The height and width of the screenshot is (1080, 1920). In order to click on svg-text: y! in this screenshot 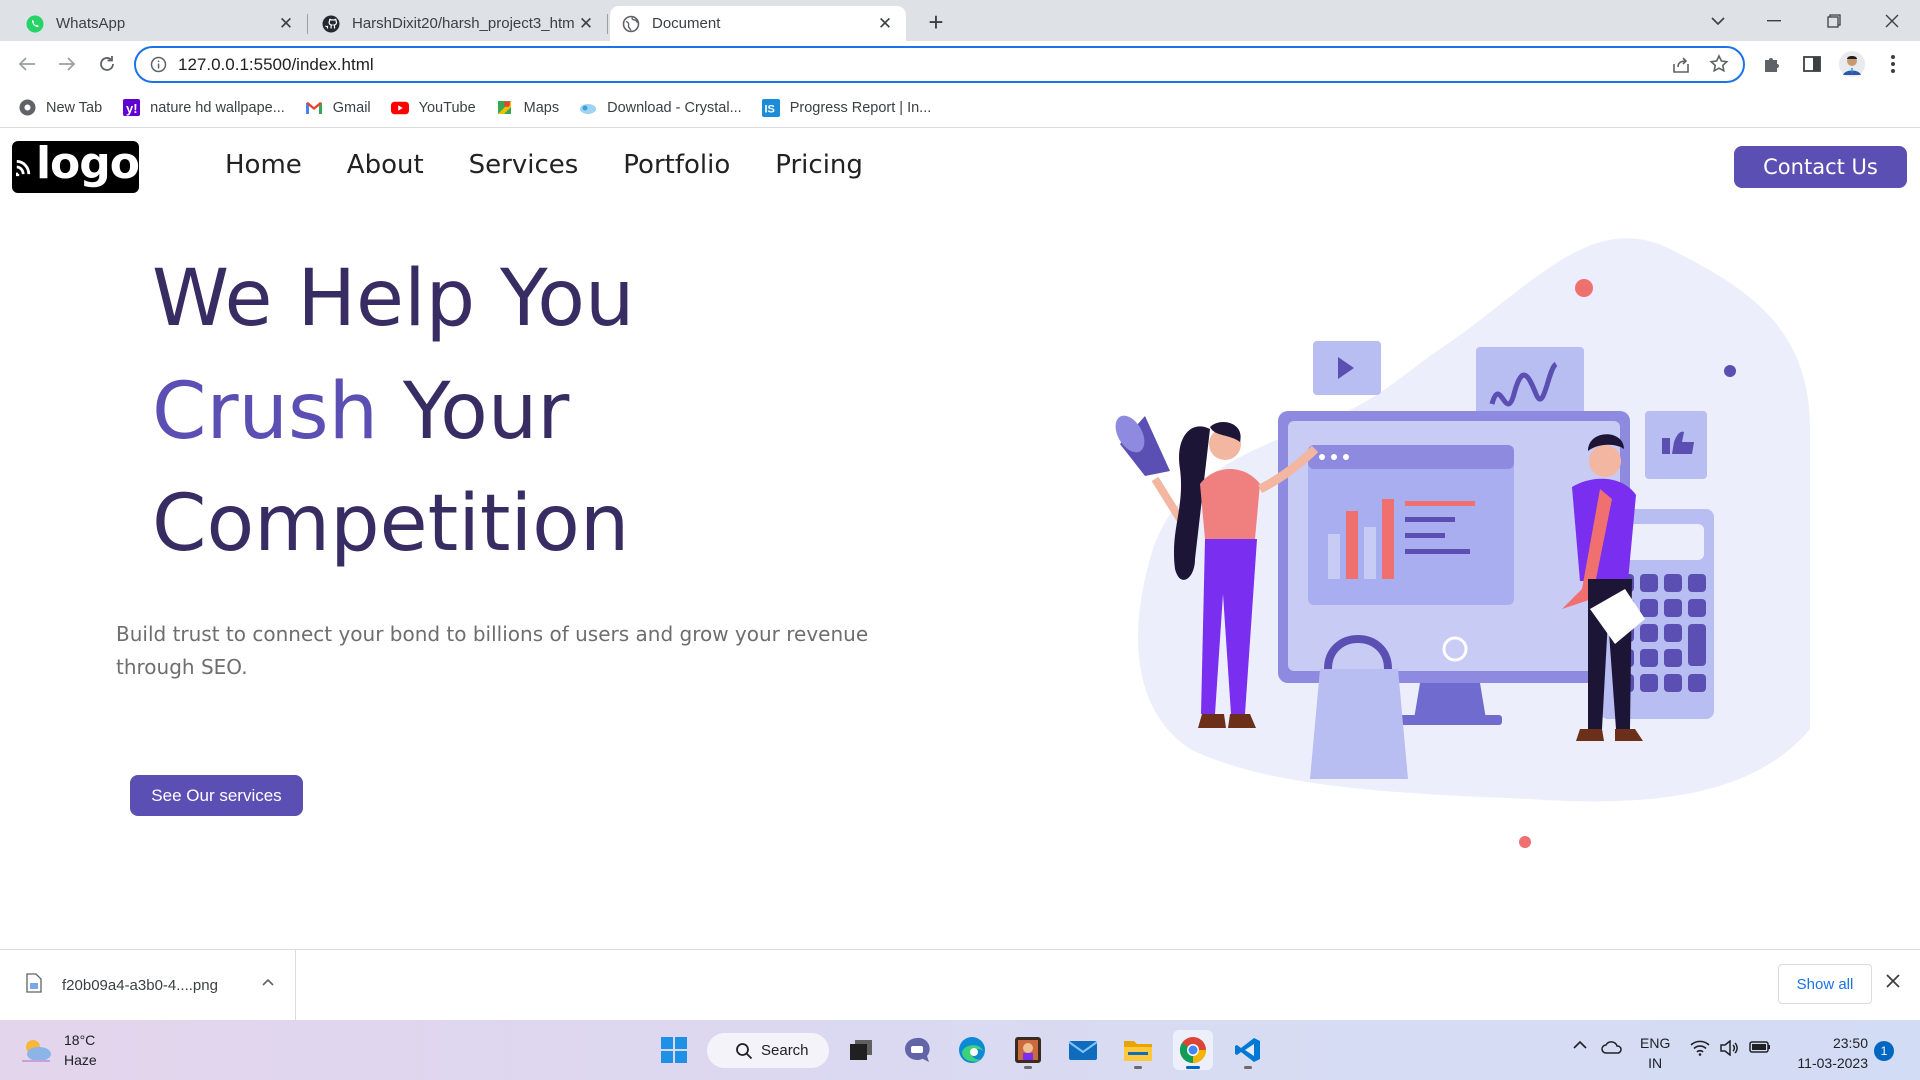, I will do `click(132, 108)`.